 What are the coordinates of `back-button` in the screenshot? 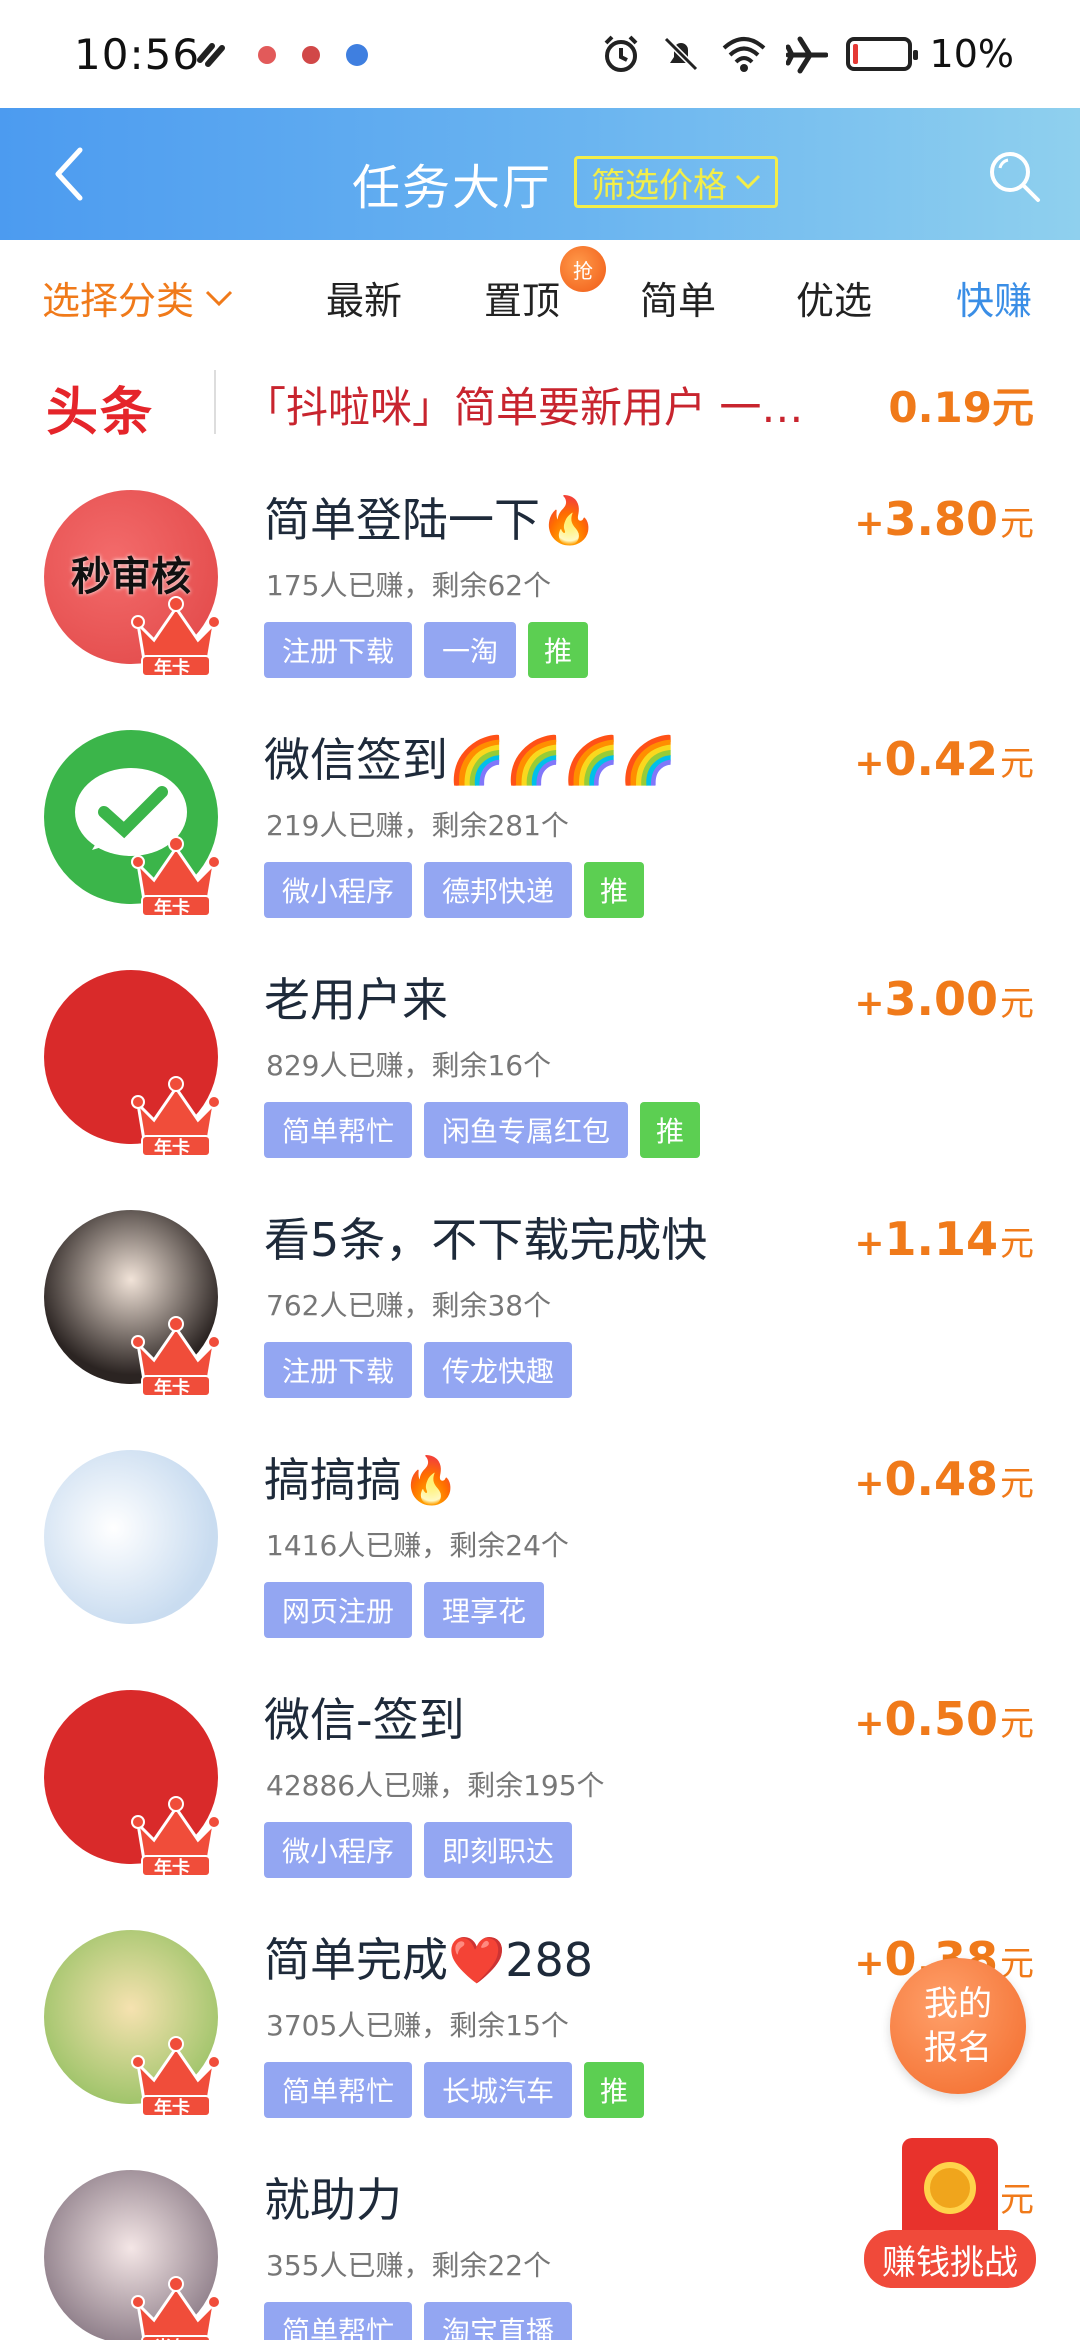 It's located at (72, 174).